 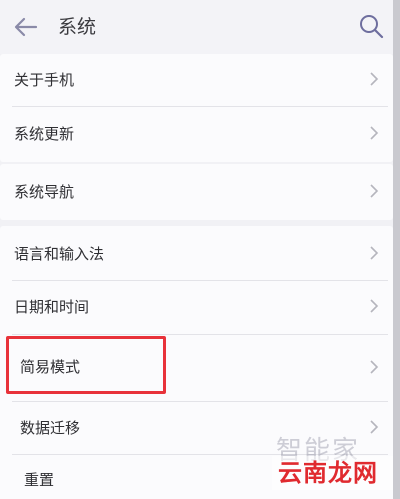 I want to click on settings-item-label: 数据迁移, so click(x=50, y=428).